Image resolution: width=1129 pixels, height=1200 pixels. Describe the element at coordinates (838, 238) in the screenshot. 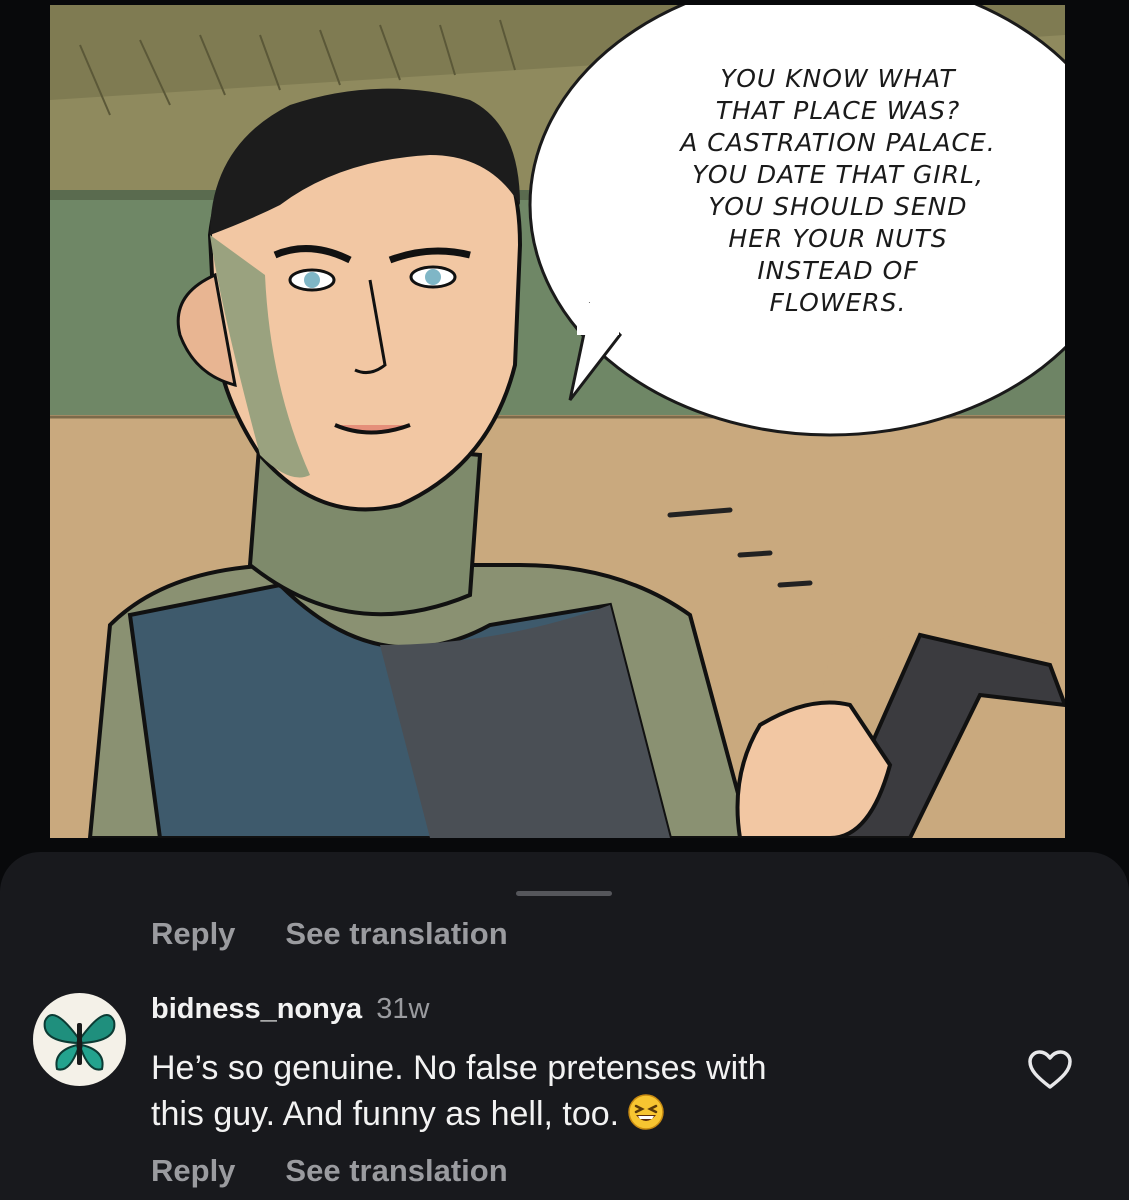

I see `speech-line: HER YOUR NUTS` at that location.